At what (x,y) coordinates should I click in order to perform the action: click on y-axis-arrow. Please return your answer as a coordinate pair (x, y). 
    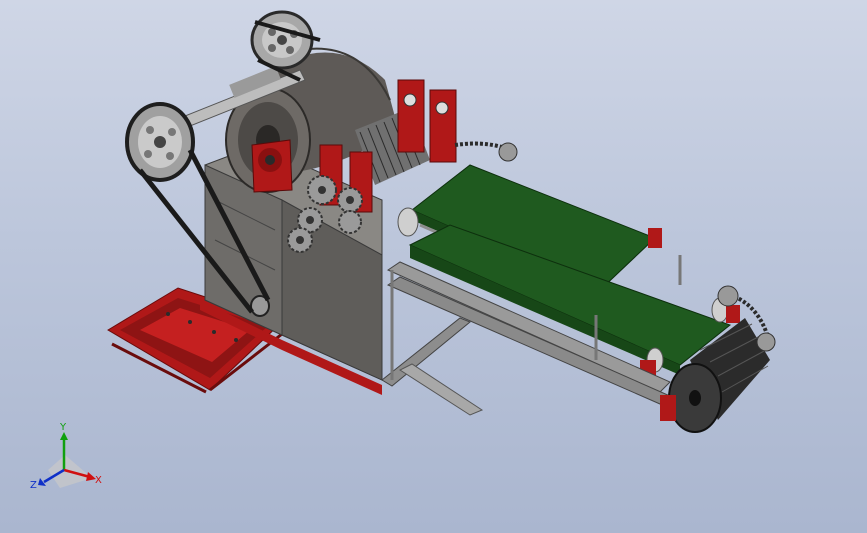
    Looking at the image, I should click on (64, 436).